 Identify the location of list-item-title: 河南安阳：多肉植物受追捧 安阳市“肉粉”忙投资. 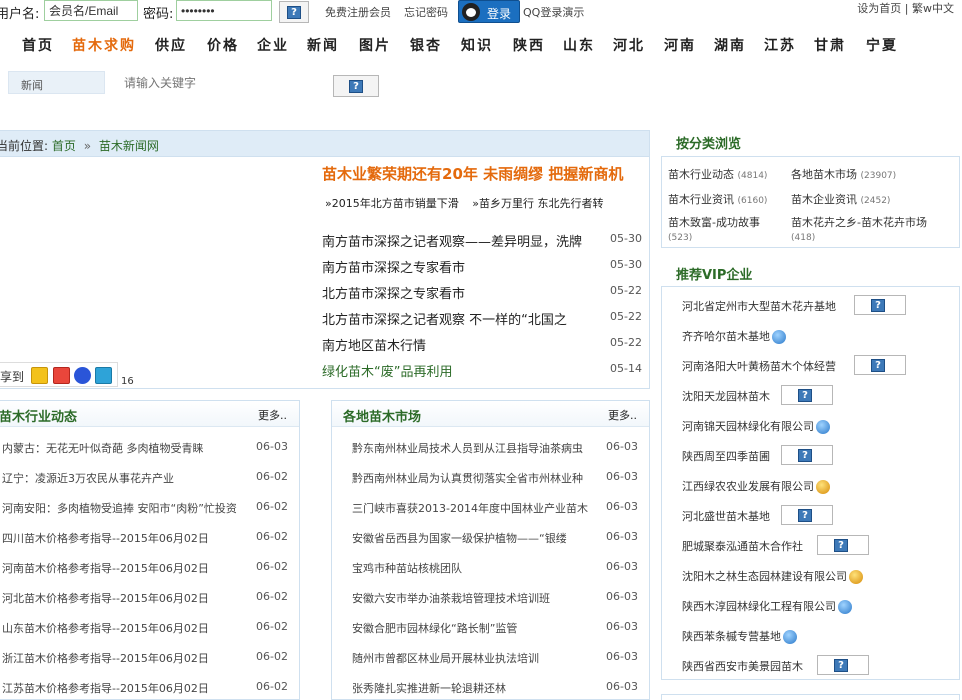
(127, 508).